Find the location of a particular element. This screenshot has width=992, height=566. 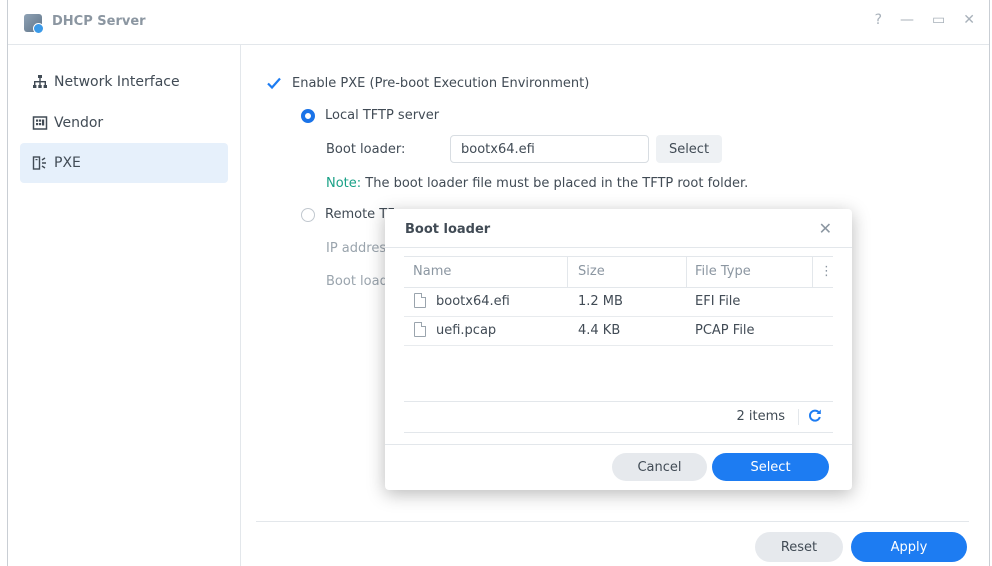

footer-divider is located at coordinates (612, 521).